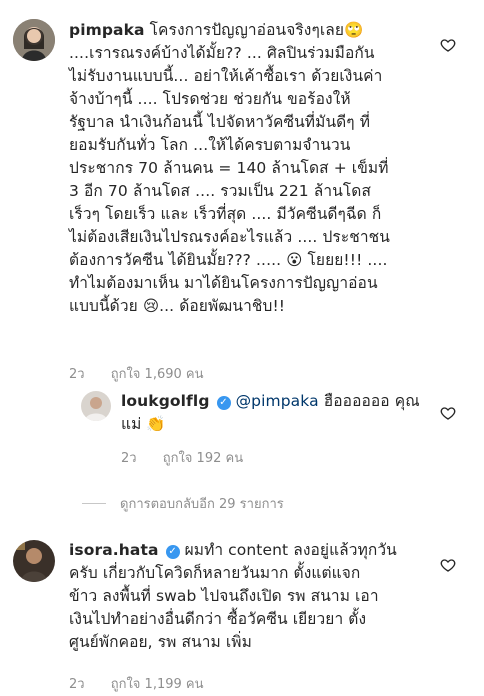 The image size is (484, 696). I want to click on comment-meta: 2ว ถูกใจ 1,690 คน, so click(147, 373).